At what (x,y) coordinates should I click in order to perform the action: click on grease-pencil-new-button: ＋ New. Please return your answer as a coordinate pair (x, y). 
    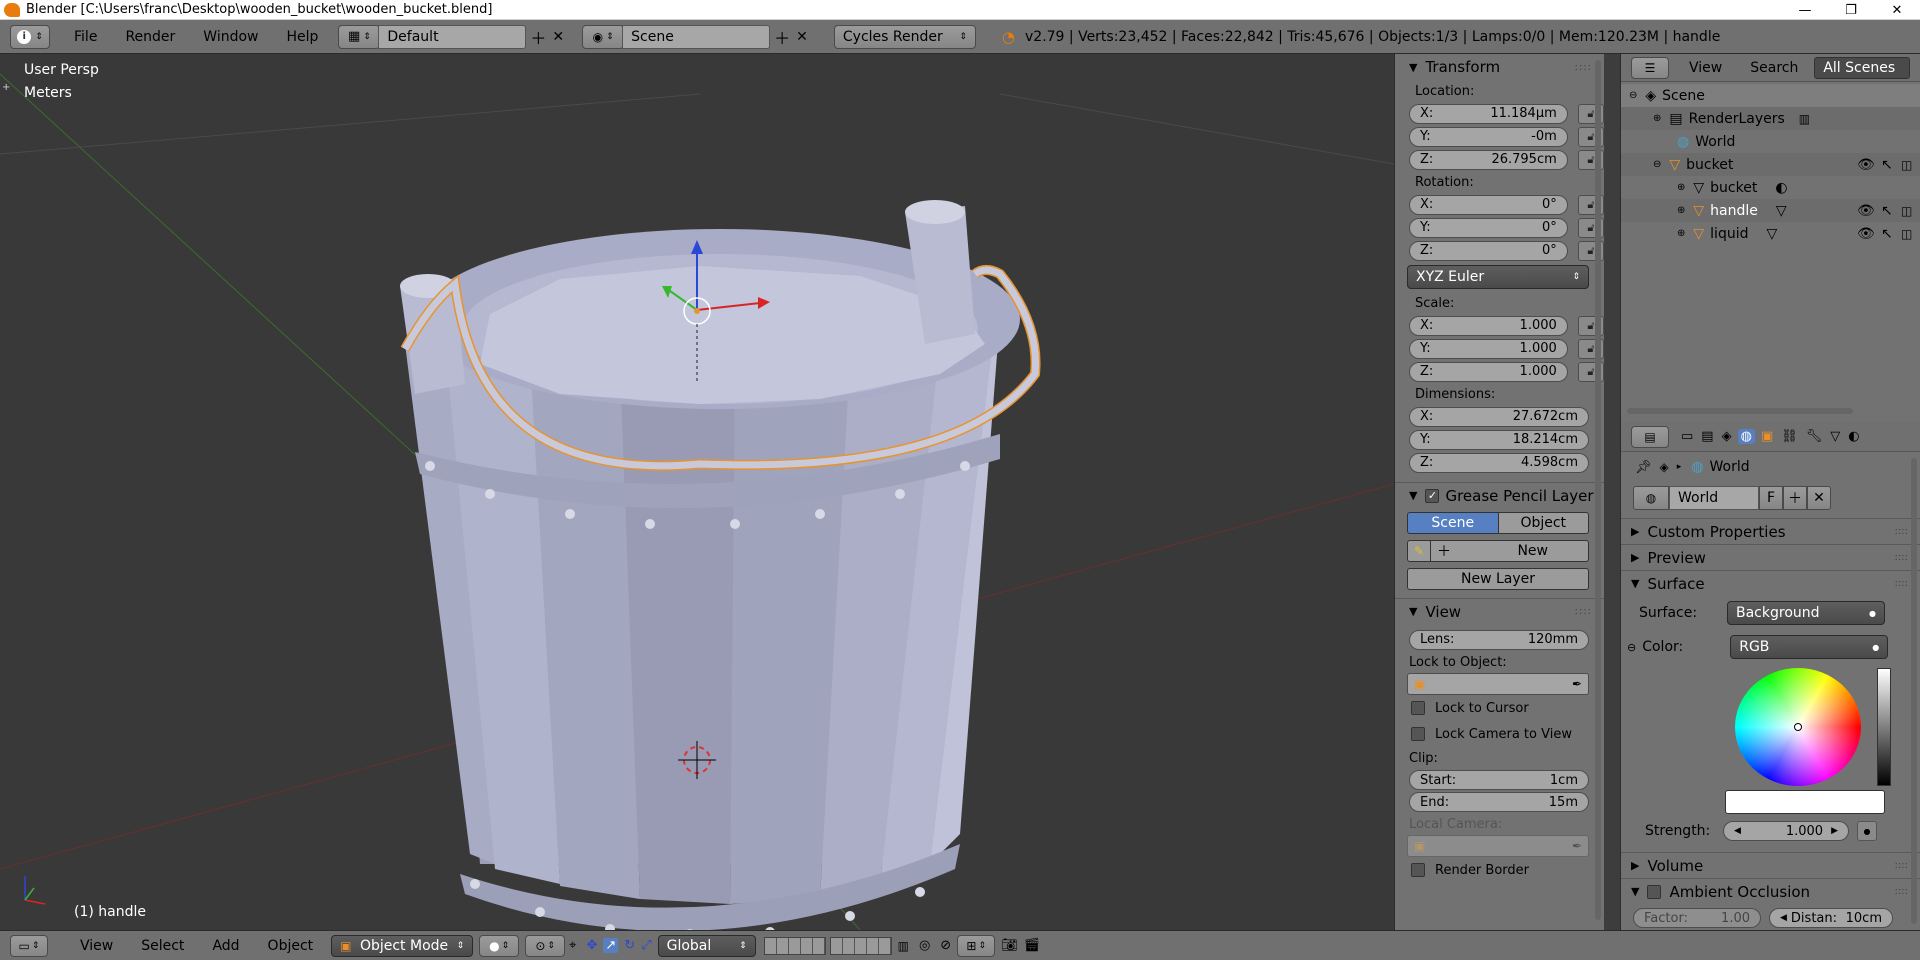
    Looking at the image, I should click on (1510, 551).